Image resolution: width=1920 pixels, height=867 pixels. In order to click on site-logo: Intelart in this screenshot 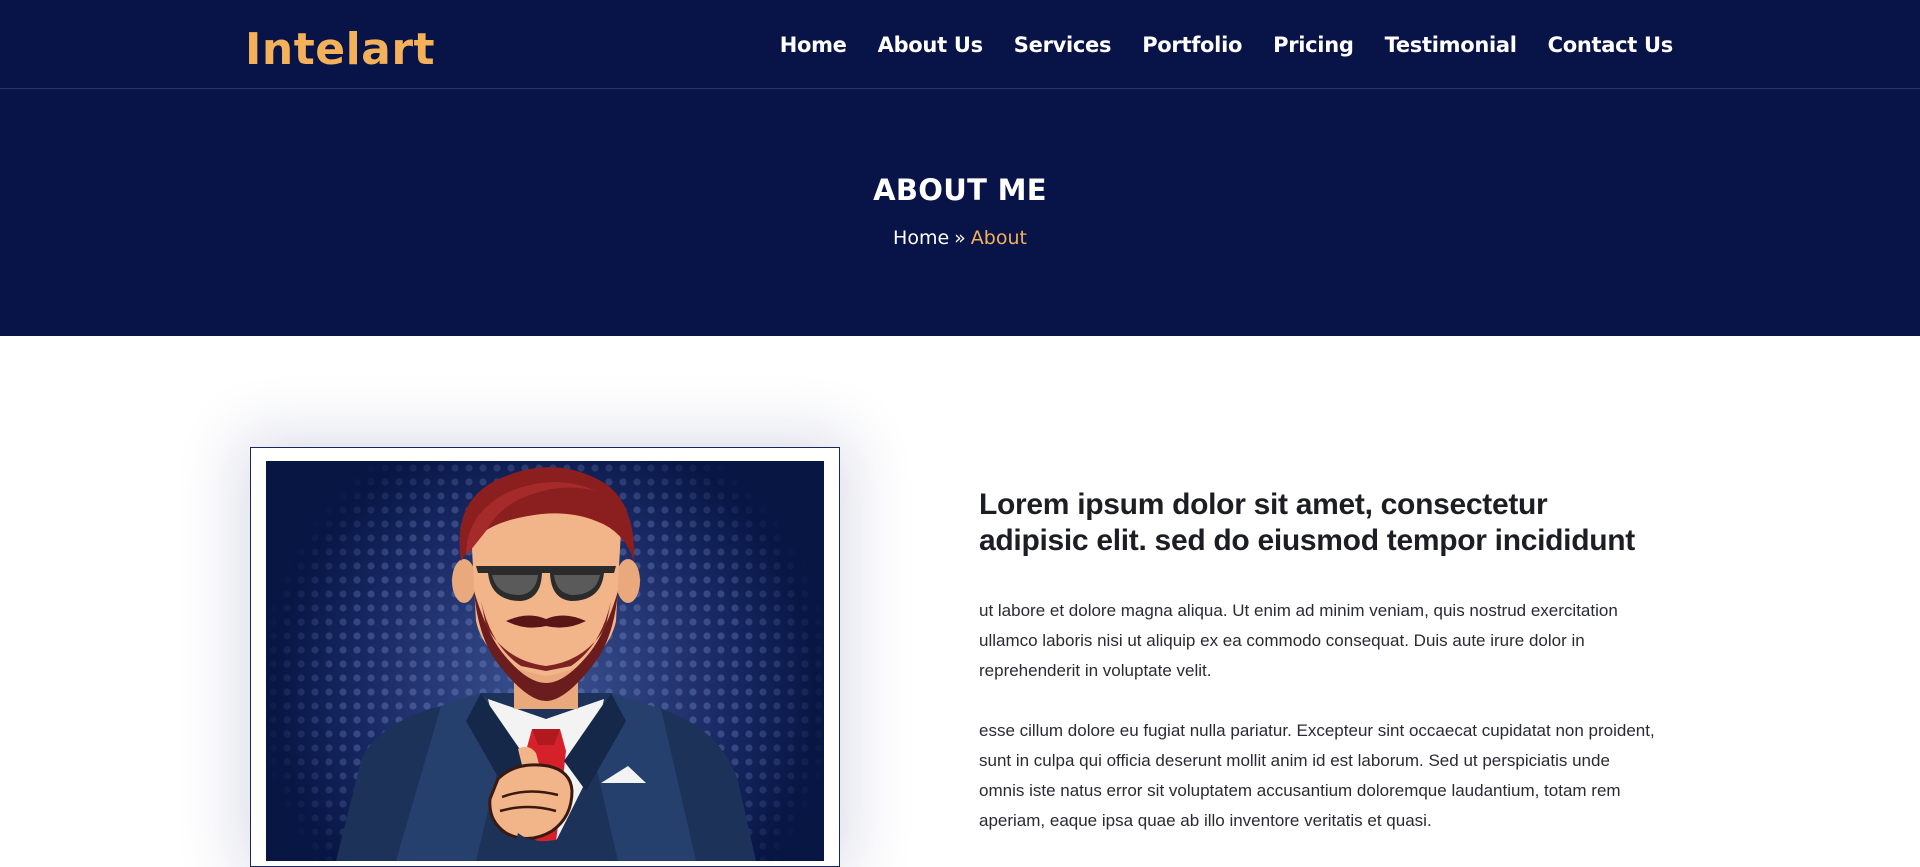, I will do `click(340, 50)`.